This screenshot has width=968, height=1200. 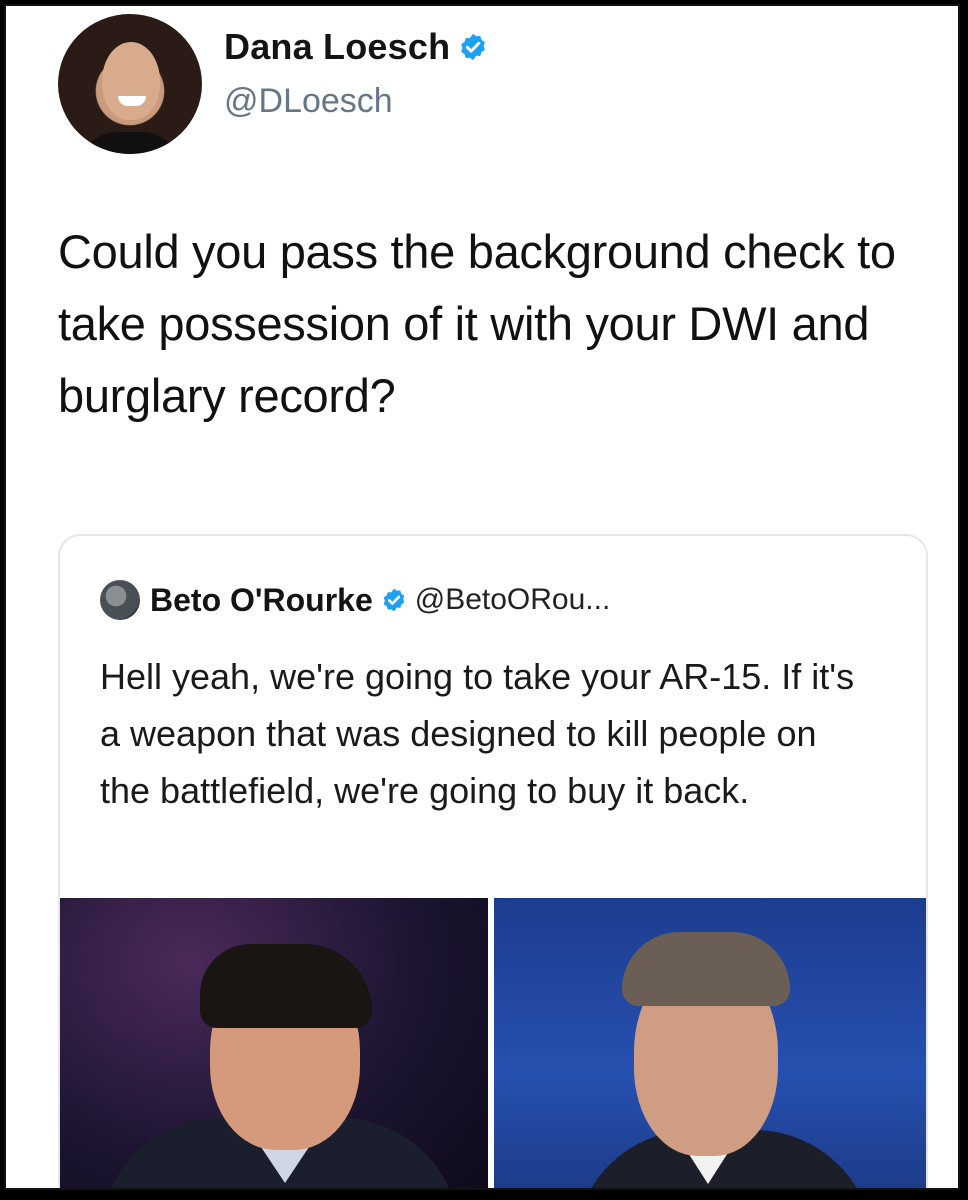 I want to click on verified-badge-icon, so click(x=473, y=47).